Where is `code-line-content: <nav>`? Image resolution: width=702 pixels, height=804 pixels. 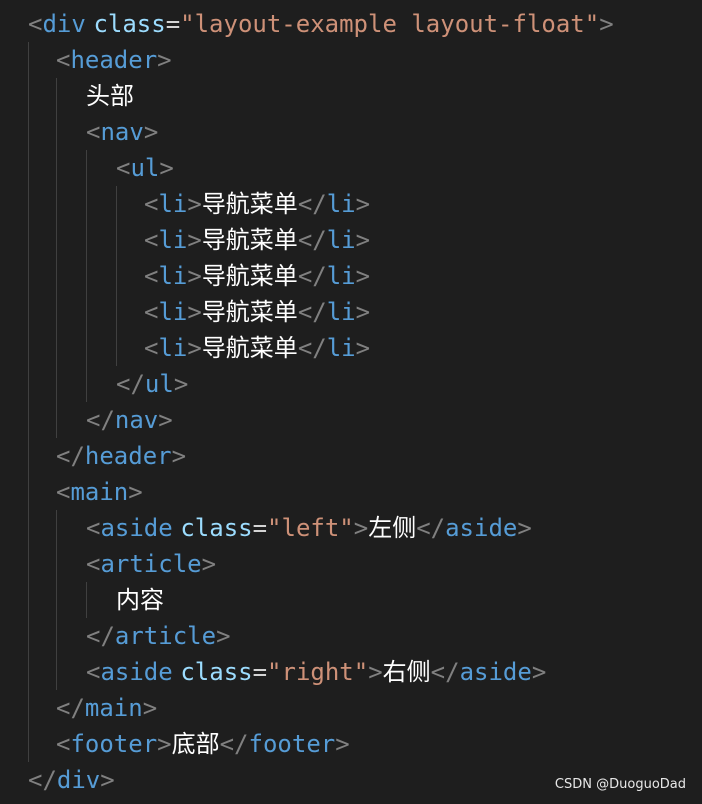
code-line-content: <nav> is located at coordinates (122, 132).